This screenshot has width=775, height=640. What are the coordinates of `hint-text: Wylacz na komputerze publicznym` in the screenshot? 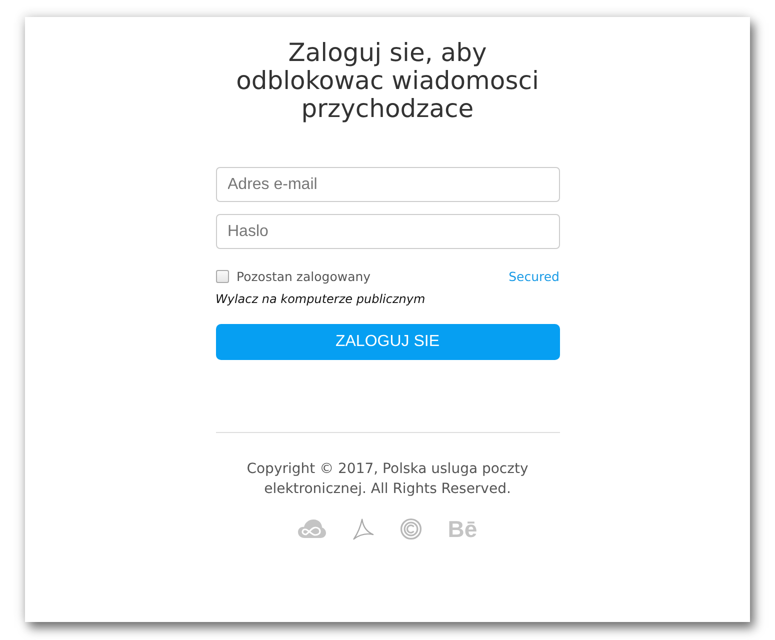 It's located at (321, 299).